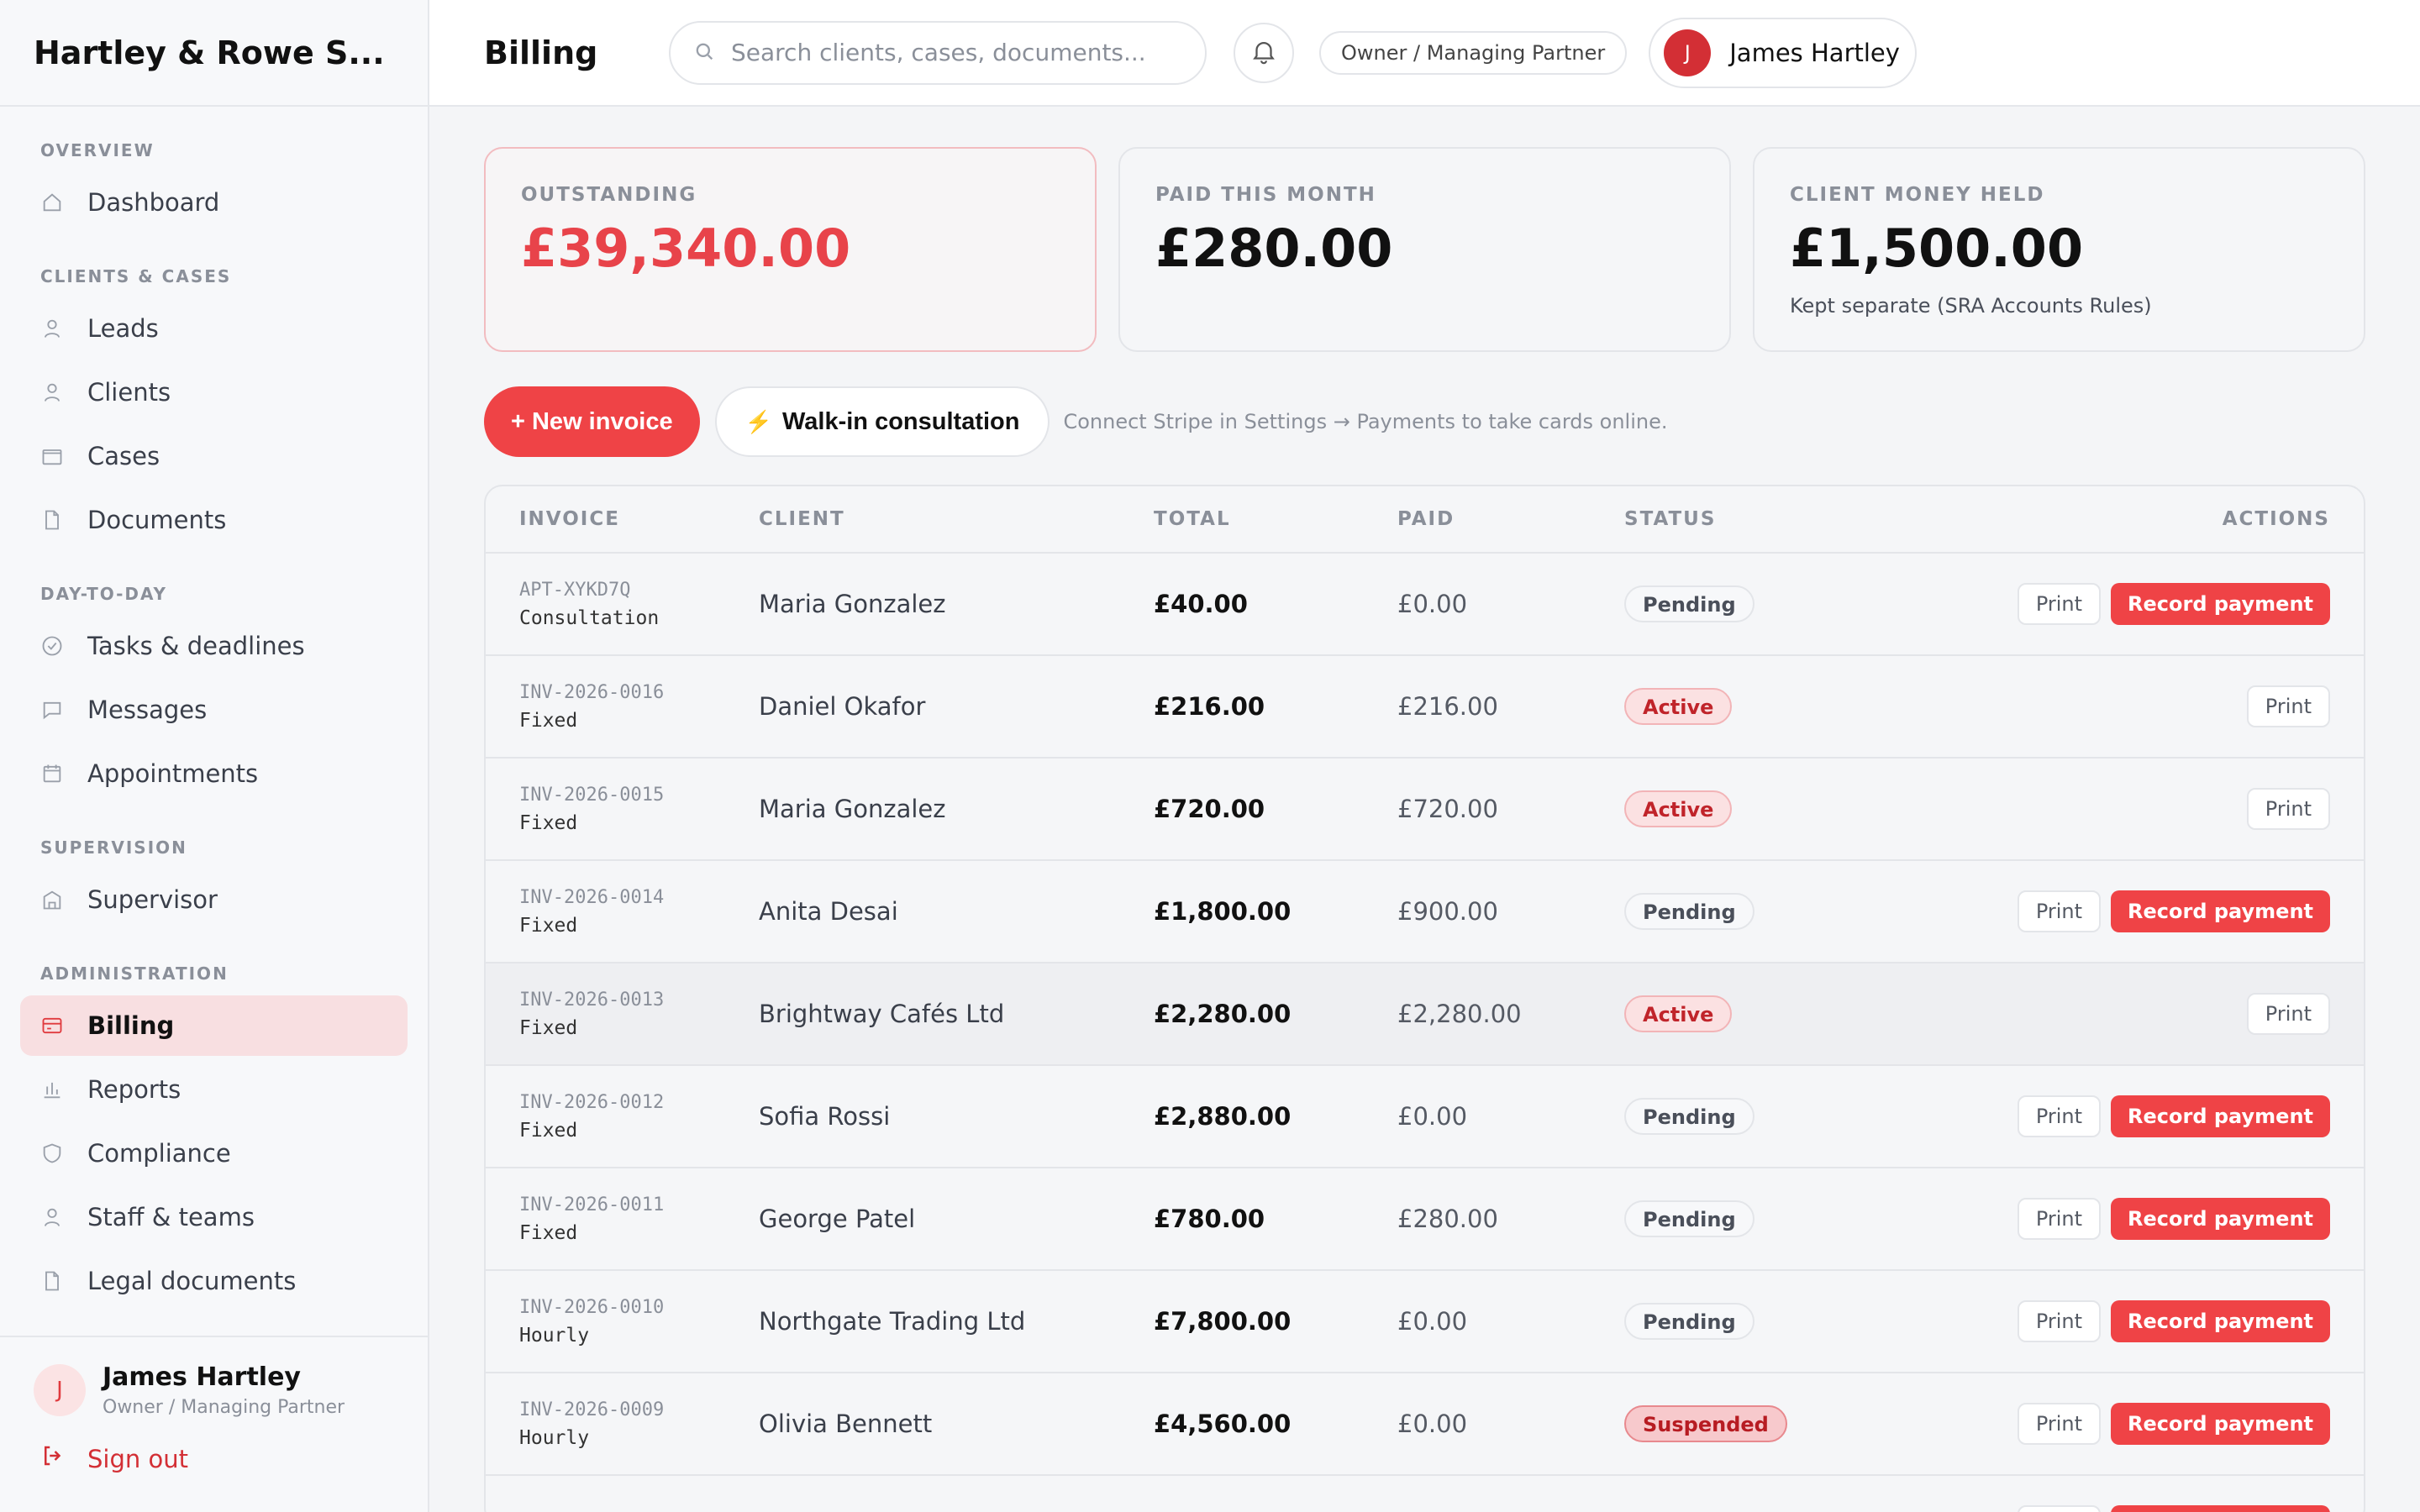 The height and width of the screenshot is (1512, 2420). I want to click on sidebar-item-compliance: Compliance, so click(214, 1153).